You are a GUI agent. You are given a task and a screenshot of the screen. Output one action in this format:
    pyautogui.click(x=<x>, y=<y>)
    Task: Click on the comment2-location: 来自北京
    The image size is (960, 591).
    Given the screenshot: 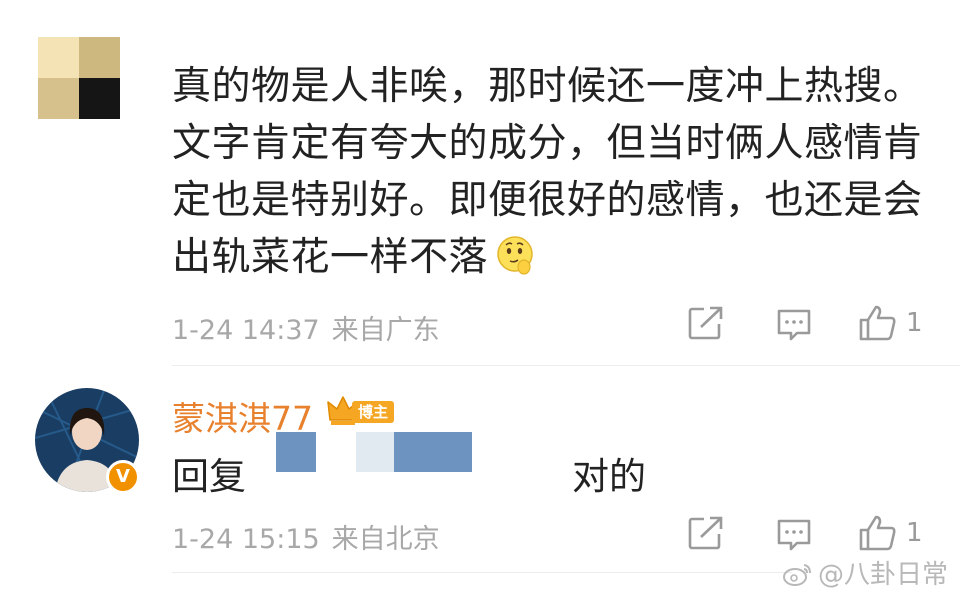 What is the action you would take?
    pyautogui.click(x=385, y=539)
    